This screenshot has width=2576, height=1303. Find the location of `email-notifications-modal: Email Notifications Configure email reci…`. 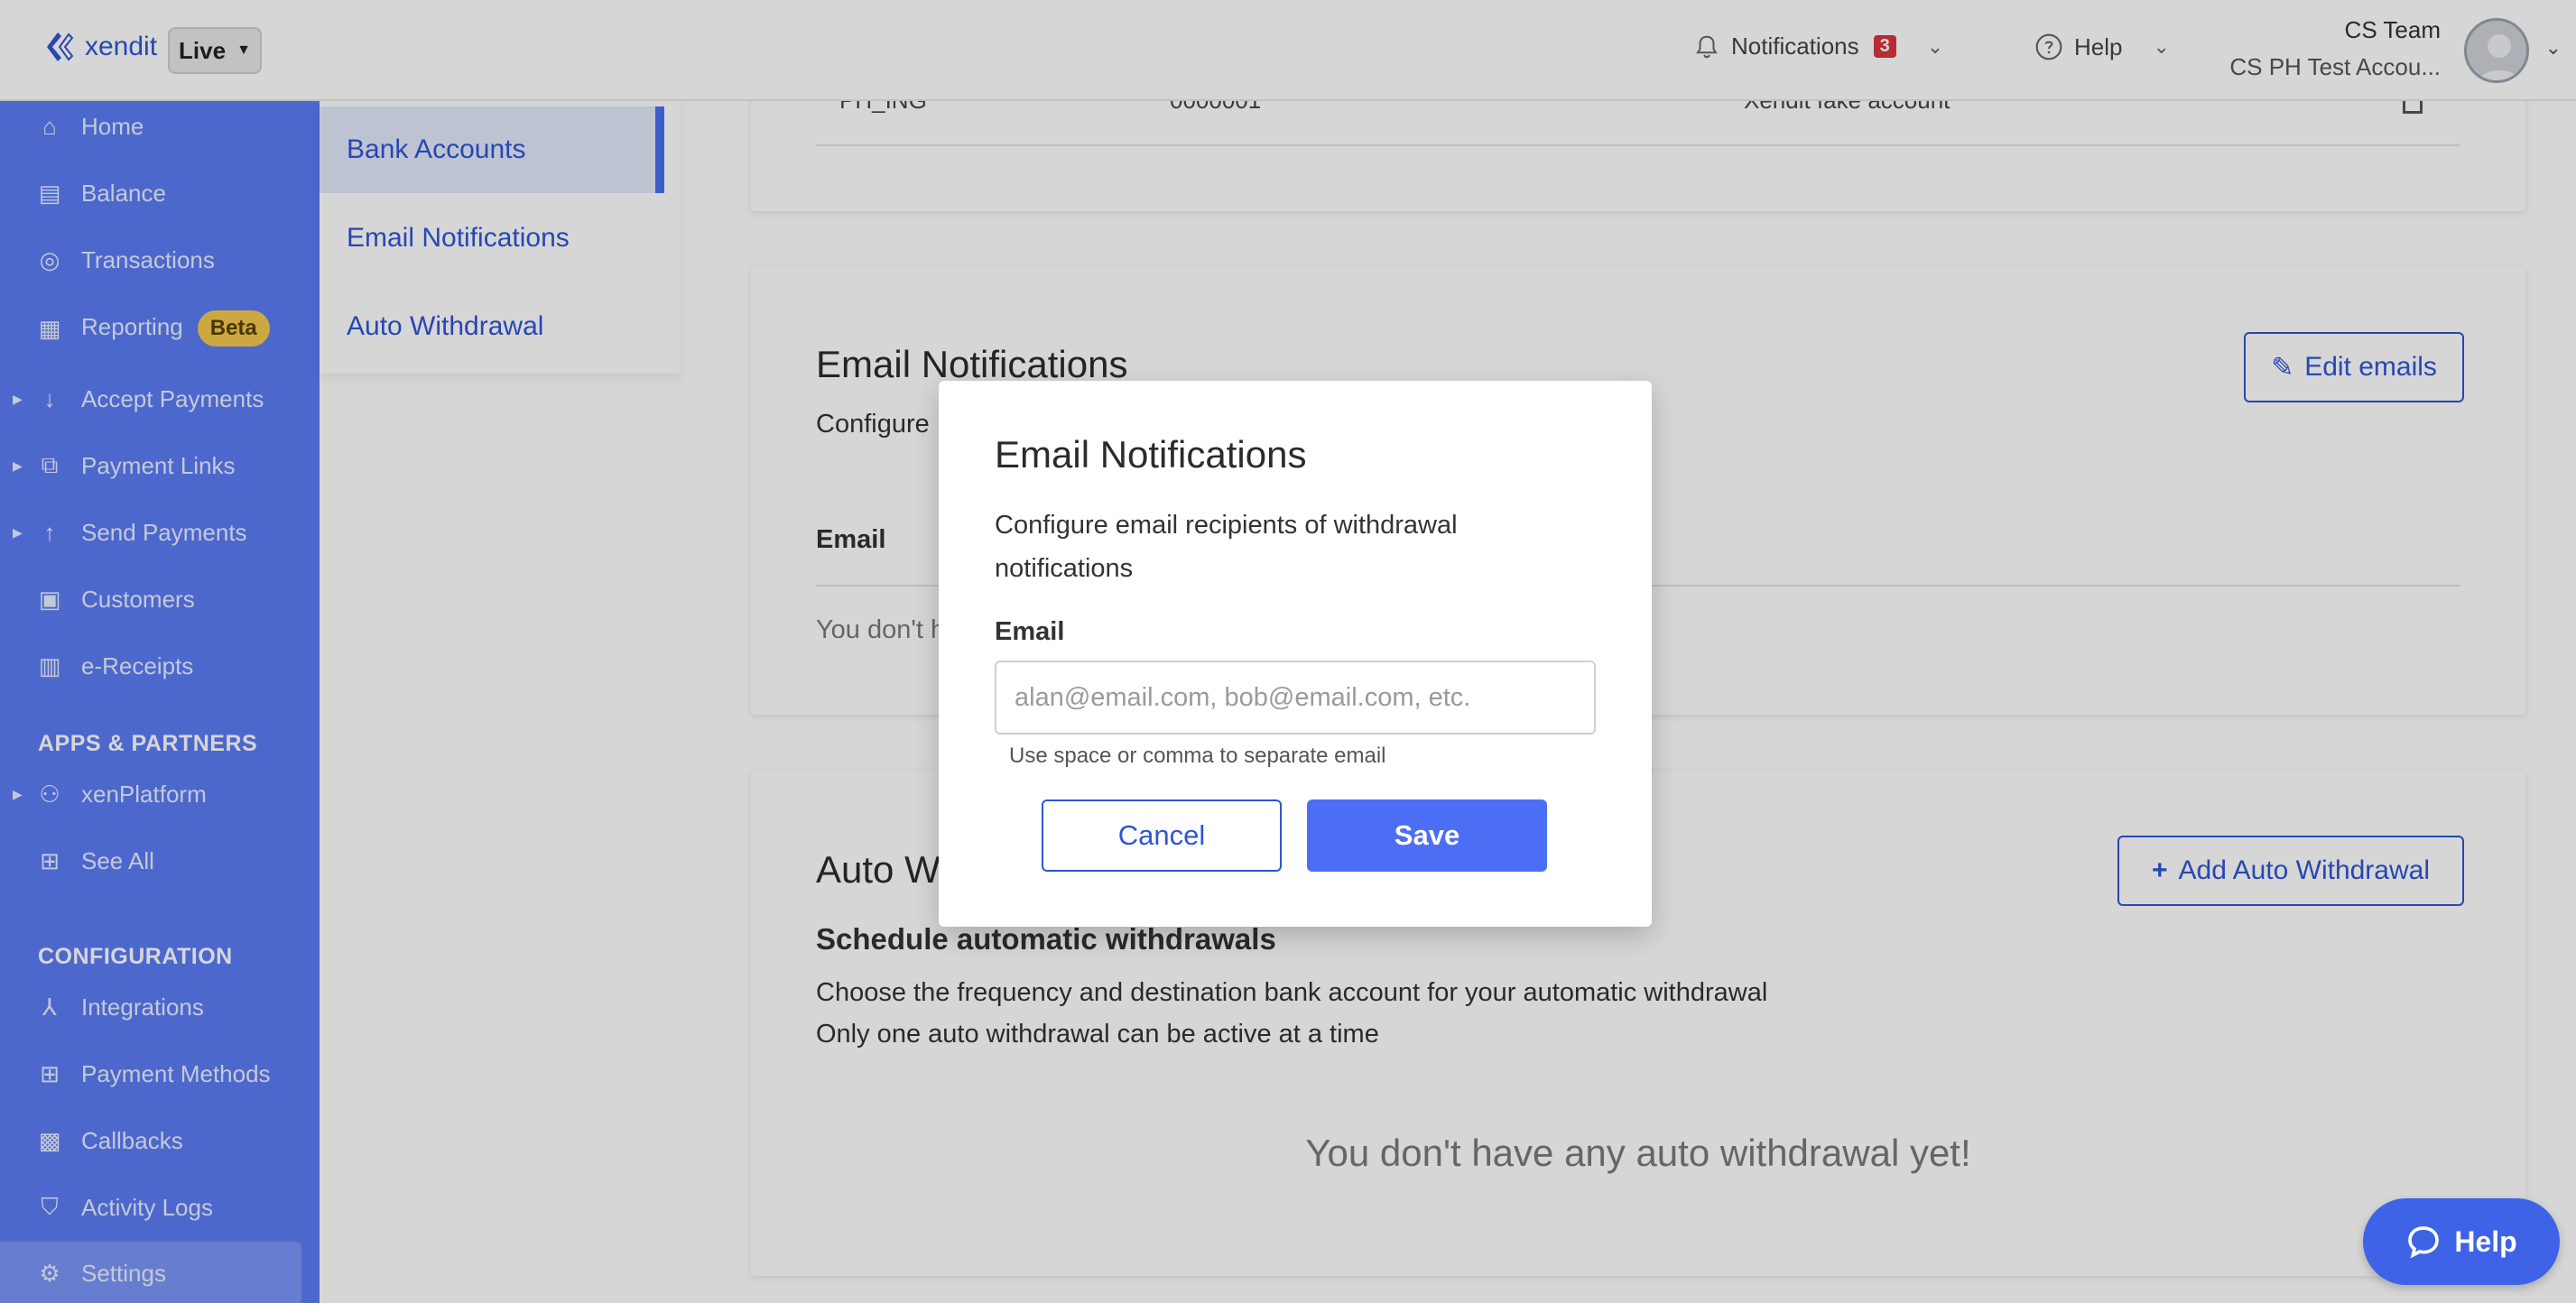

email-notifications-modal: Email Notifications Configure email reci… is located at coordinates (1295, 654).